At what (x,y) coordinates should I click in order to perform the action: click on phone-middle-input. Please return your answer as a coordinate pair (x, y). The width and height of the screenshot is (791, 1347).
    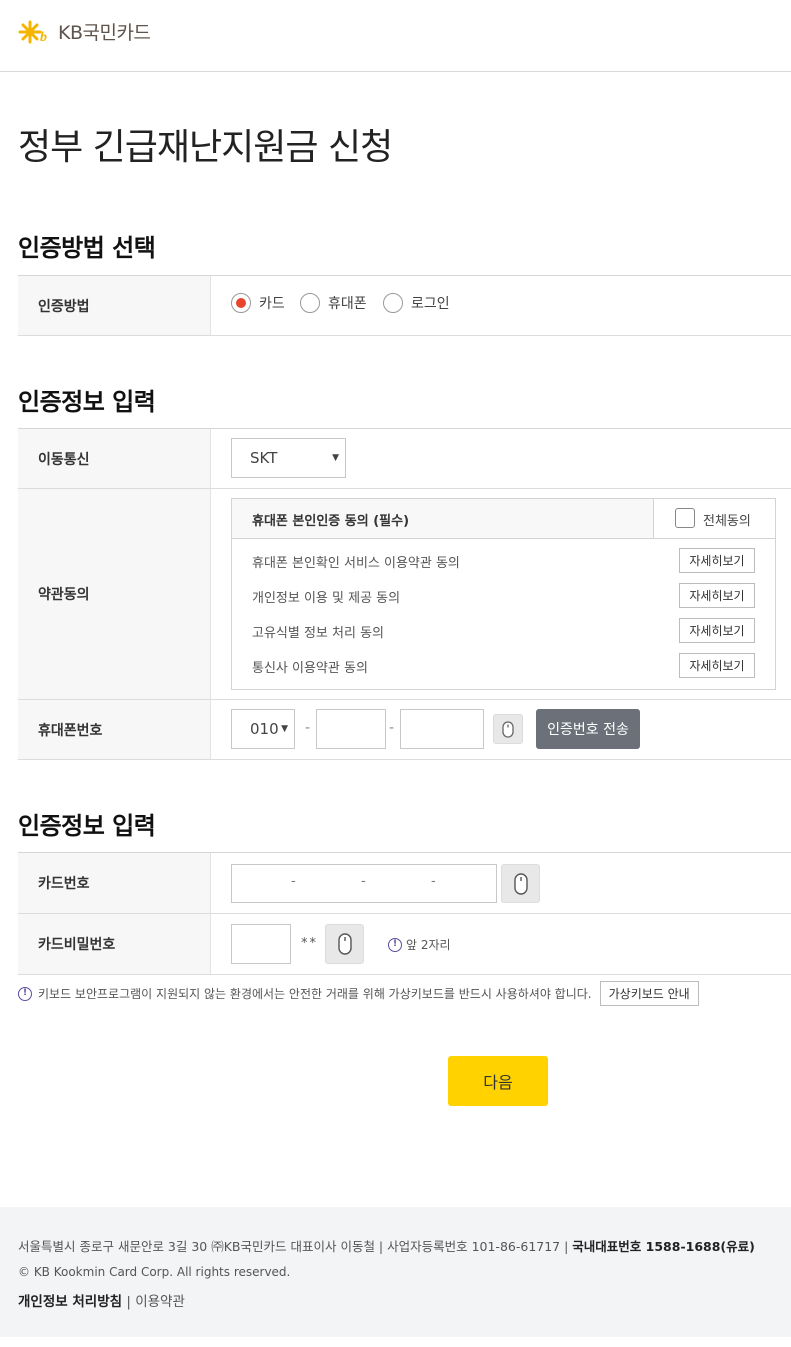
    Looking at the image, I should click on (351, 729).